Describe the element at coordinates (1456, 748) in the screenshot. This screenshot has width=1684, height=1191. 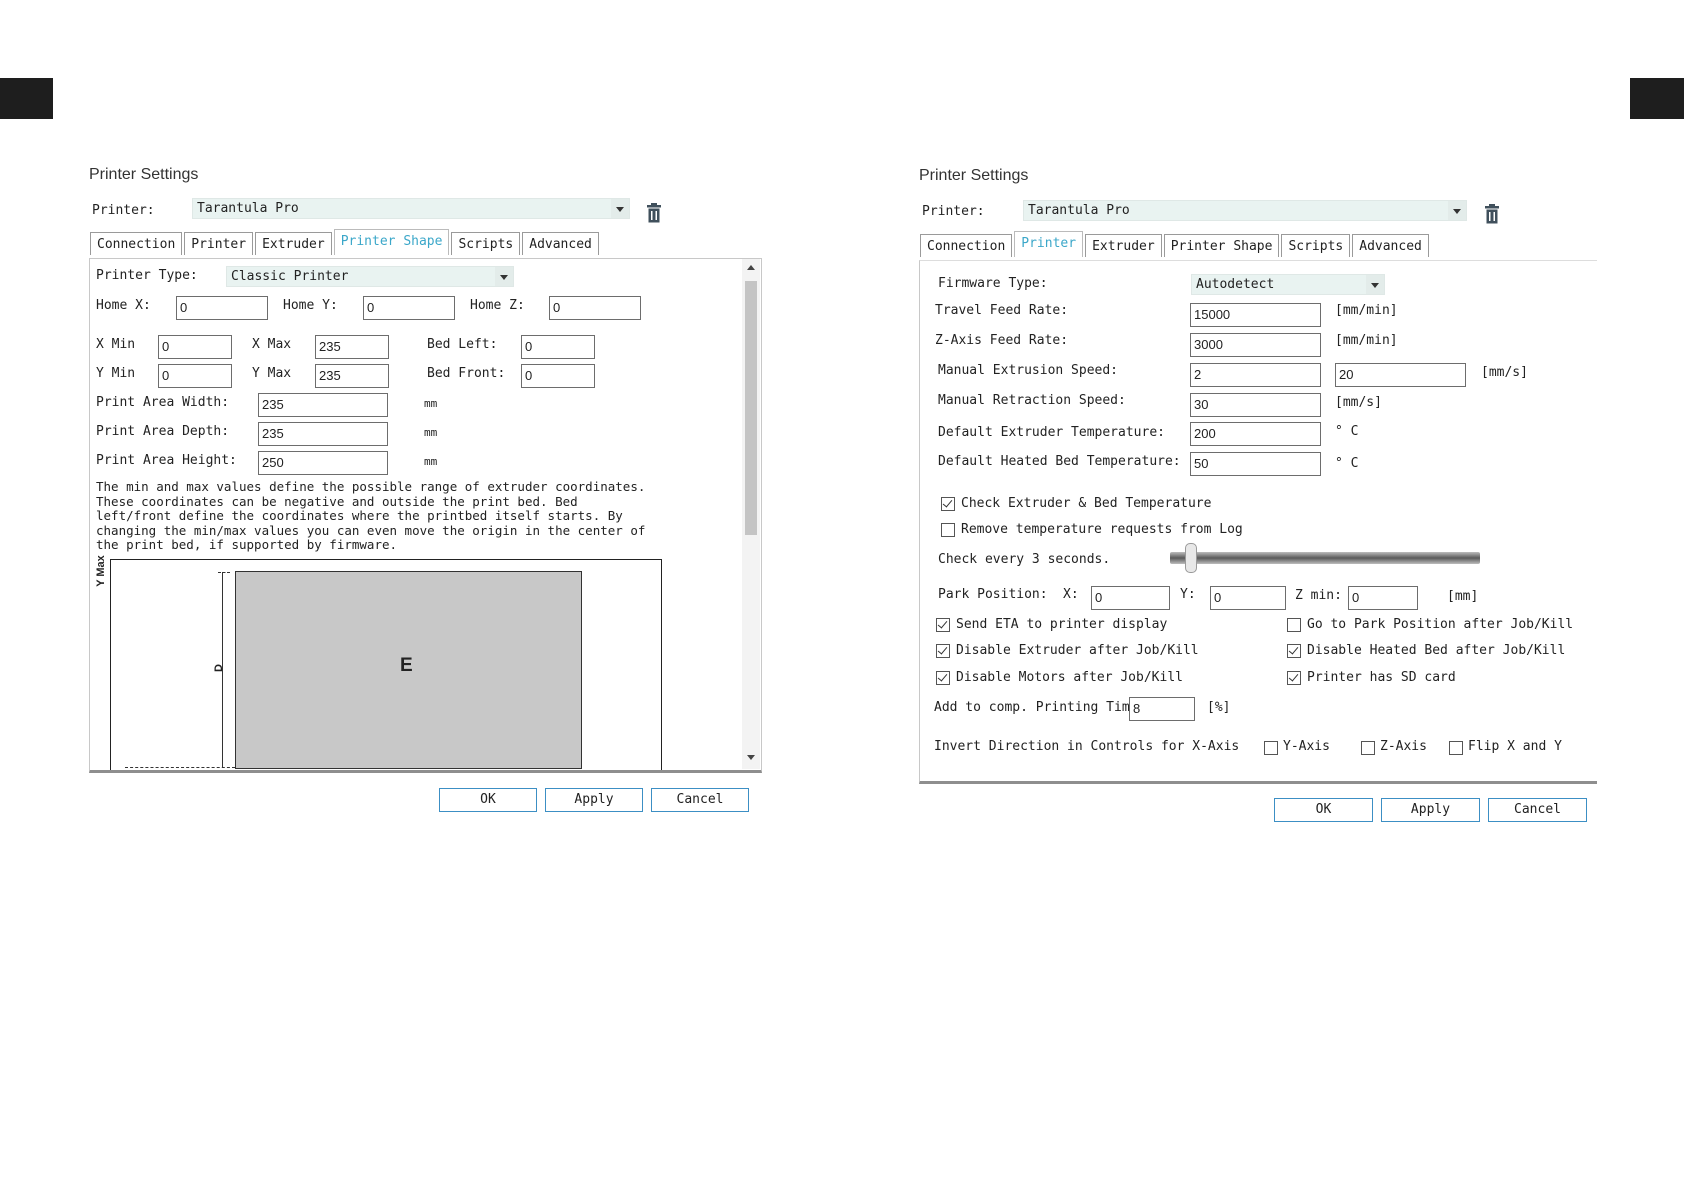
I see `flip-x-y-checkbox` at that location.